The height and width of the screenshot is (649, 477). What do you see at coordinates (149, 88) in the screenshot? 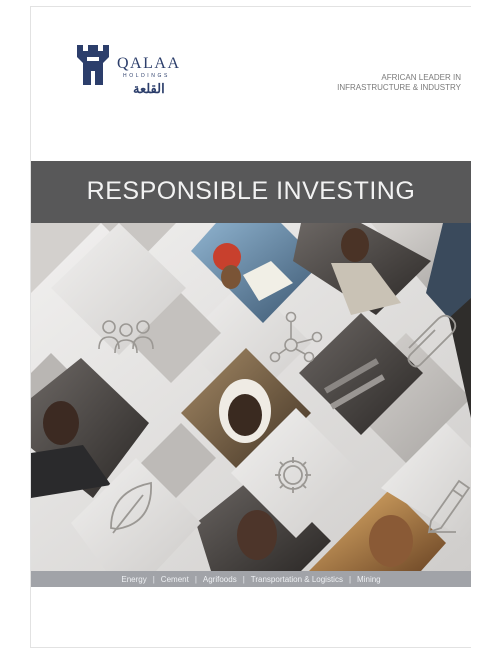
I see `brand-arabic: القلعة` at bounding box center [149, 88].